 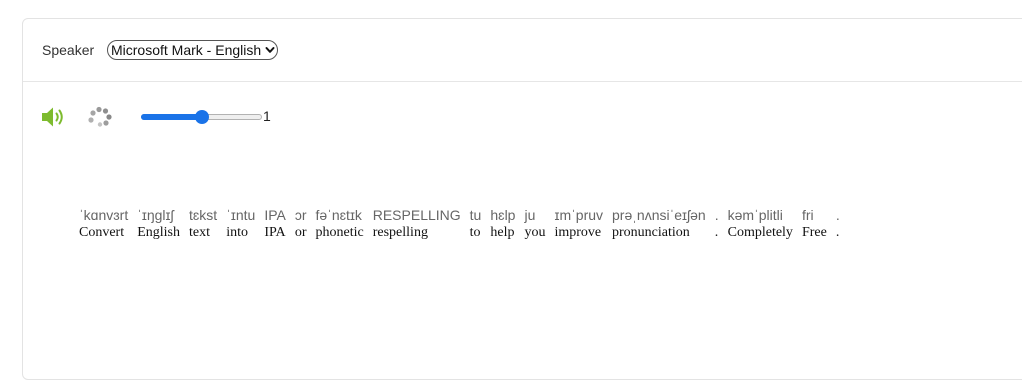 I want to click on word-pair: ɔr or, so click(x=301, y=224).